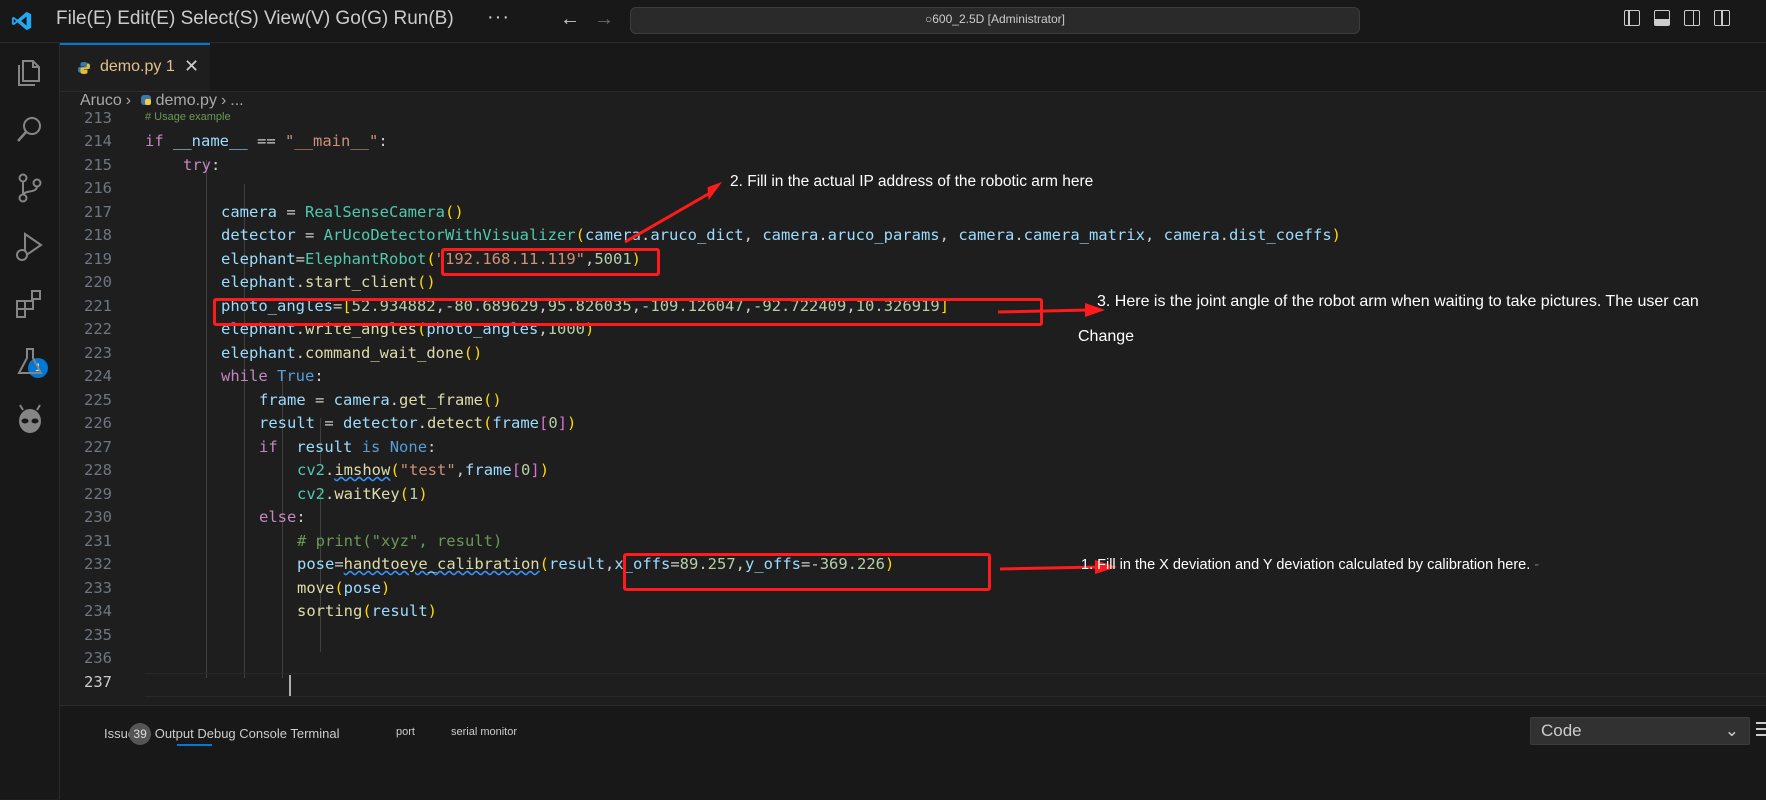 This screenshot has height=800, width=1766. I want to click on code-text: # print("xyz", result), so click(400, 541).